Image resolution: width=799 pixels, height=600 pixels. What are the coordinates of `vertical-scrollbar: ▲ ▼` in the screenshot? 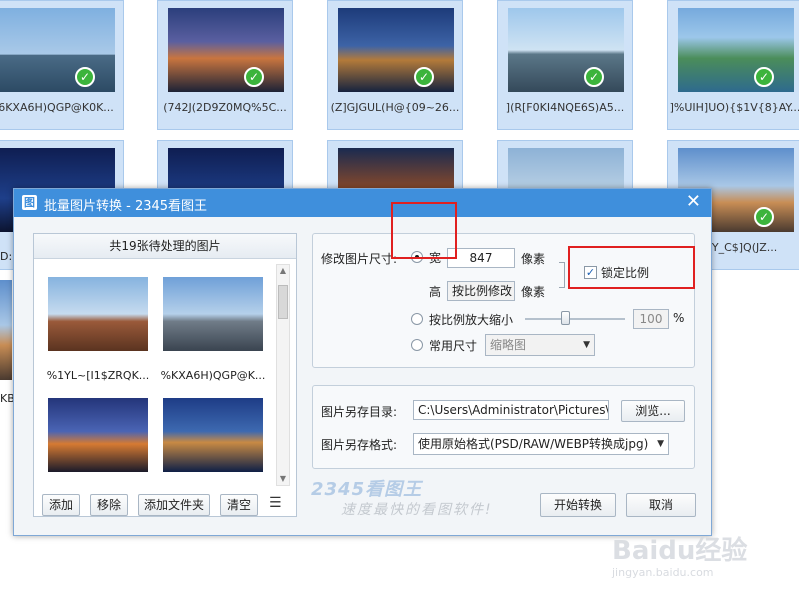 It's located at (283, 375).